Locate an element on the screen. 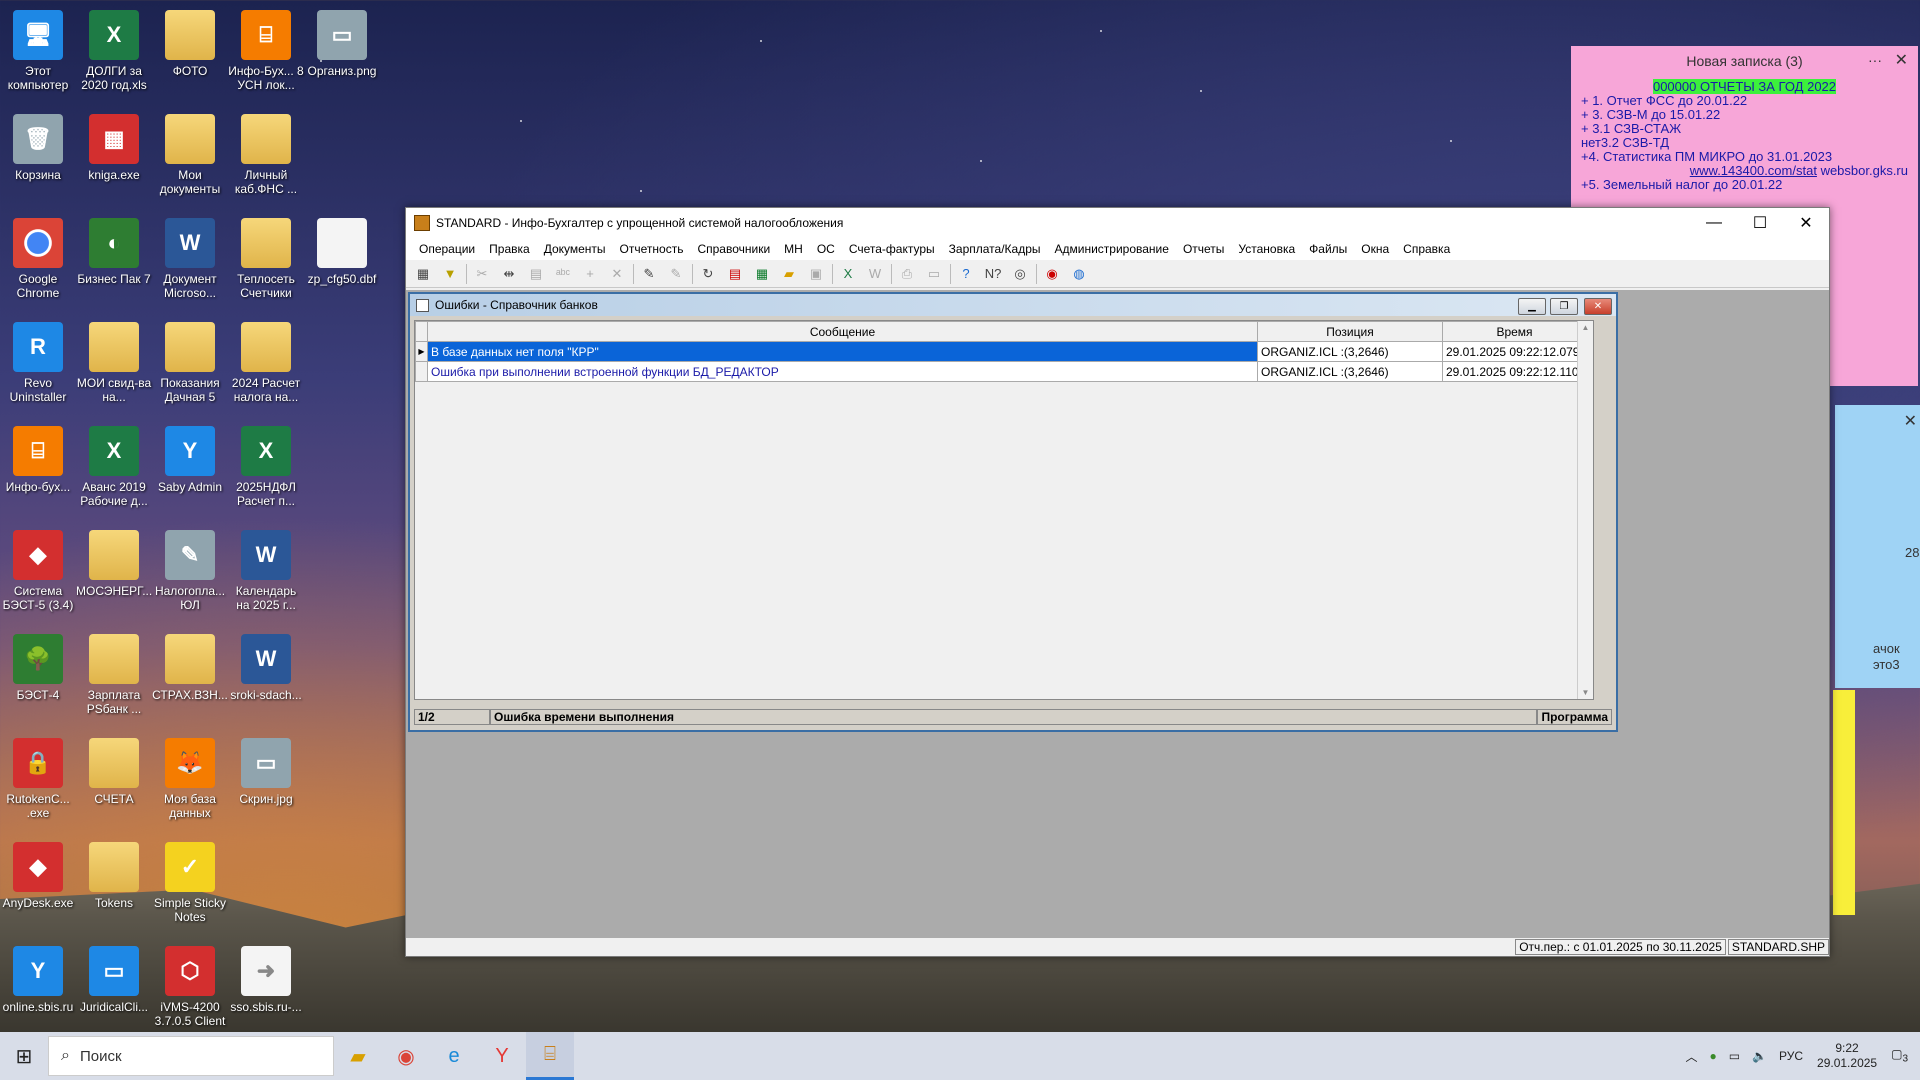 The width and height of the screenshot is (1920, 1080). desktop-icon: 🖥 Этот компьютер is located at coordinates (38, 51).